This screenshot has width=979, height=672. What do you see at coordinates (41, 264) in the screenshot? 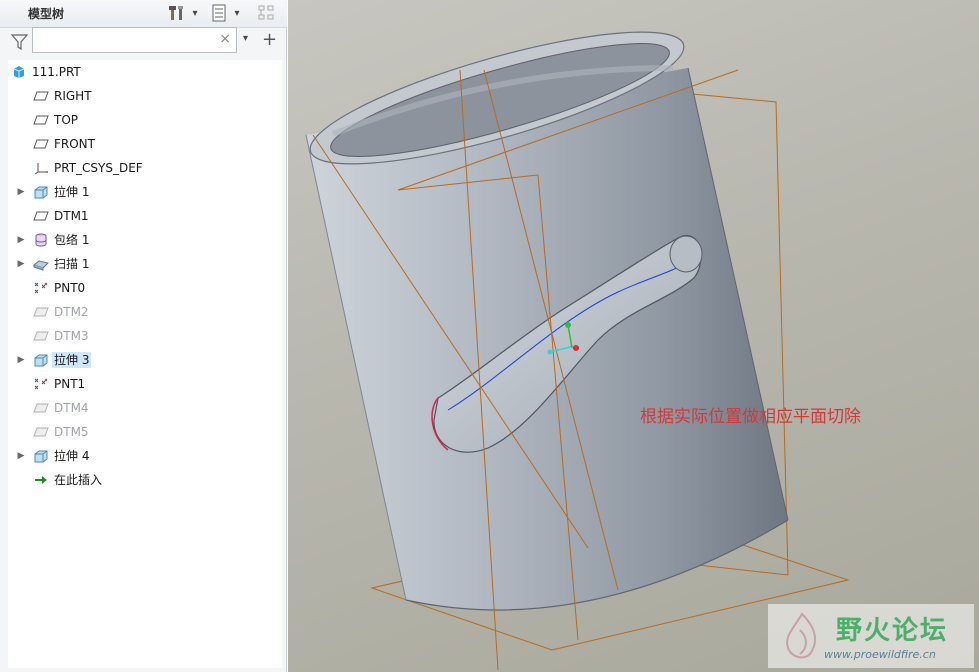
I see `sweep-icon` at bounding box center [41, 264].